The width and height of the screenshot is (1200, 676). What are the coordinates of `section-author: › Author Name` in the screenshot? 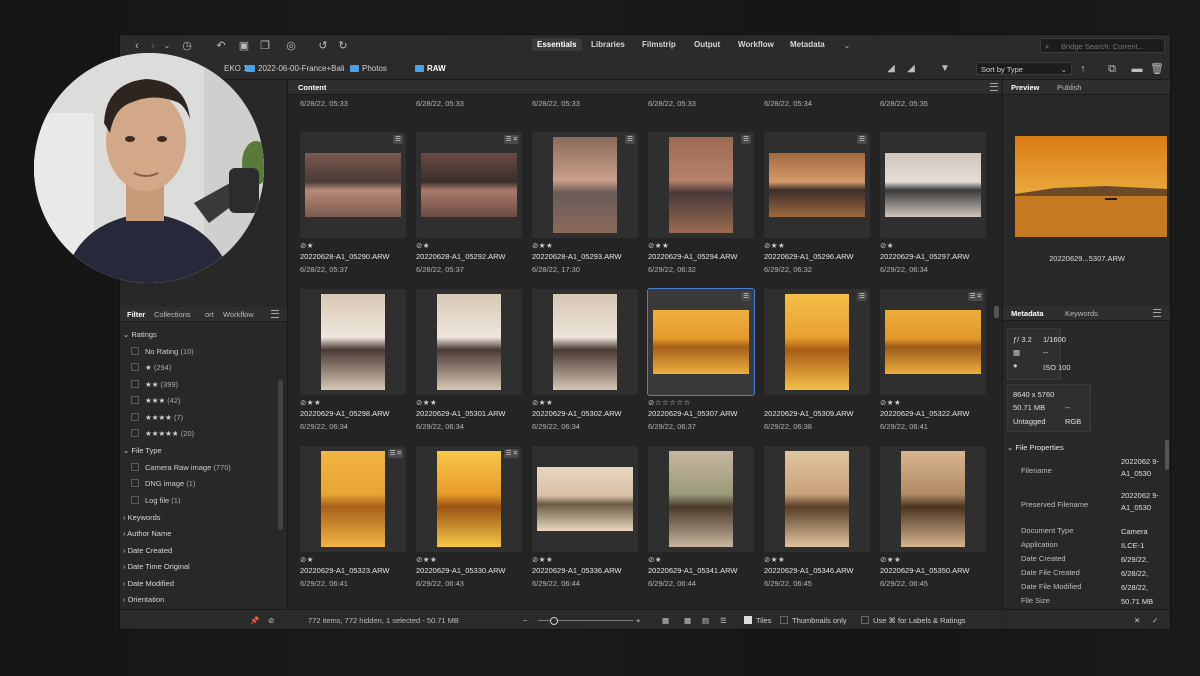 It's located at (147, 533).